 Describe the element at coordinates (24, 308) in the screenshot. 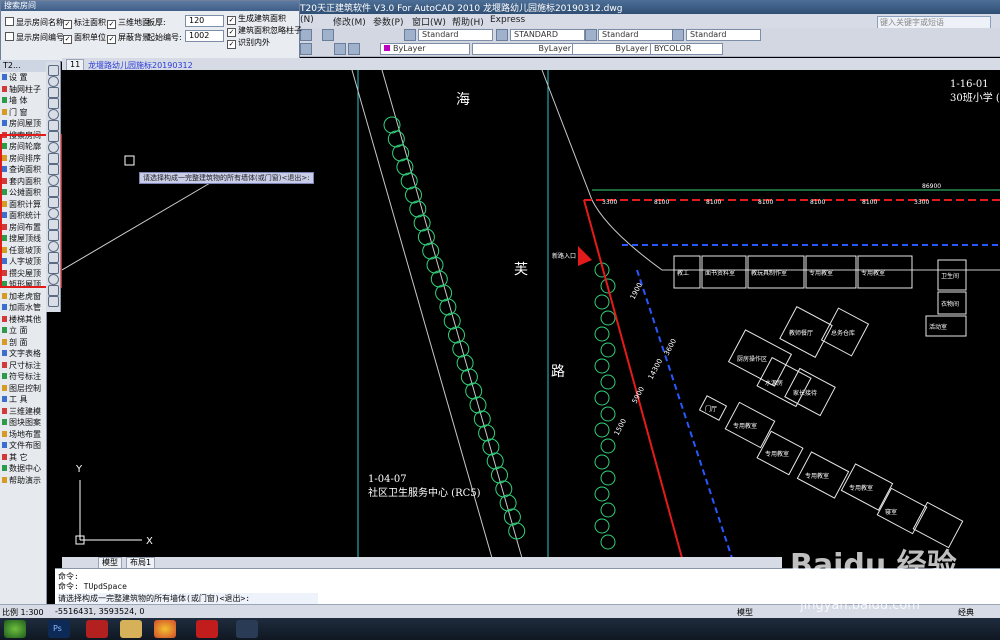

I see `palette-item: 加雨水管` at that location.